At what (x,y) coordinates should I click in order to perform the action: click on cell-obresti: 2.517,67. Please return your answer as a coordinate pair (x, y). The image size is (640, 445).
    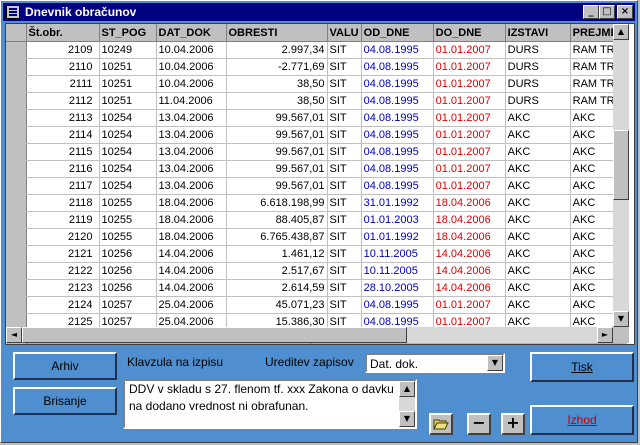
    Looking at the image, I should click on (277, 271).